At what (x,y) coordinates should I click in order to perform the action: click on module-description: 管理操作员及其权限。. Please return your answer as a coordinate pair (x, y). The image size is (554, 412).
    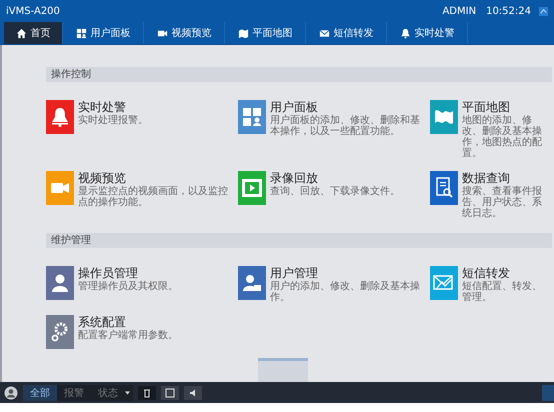
    Looking at the image, I should click on (128, 286).